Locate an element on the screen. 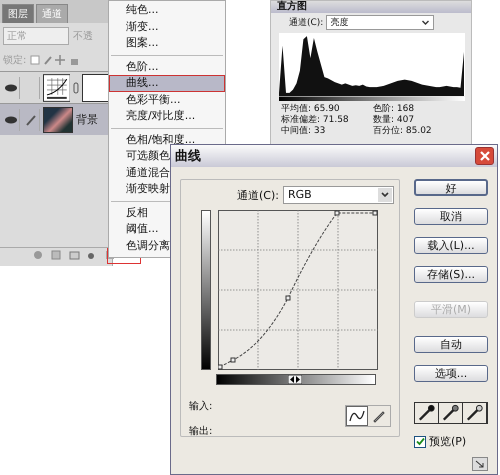 The width and height of the screenshot is (500, 475). curve-tool-button is located at coordinates (357, 416).